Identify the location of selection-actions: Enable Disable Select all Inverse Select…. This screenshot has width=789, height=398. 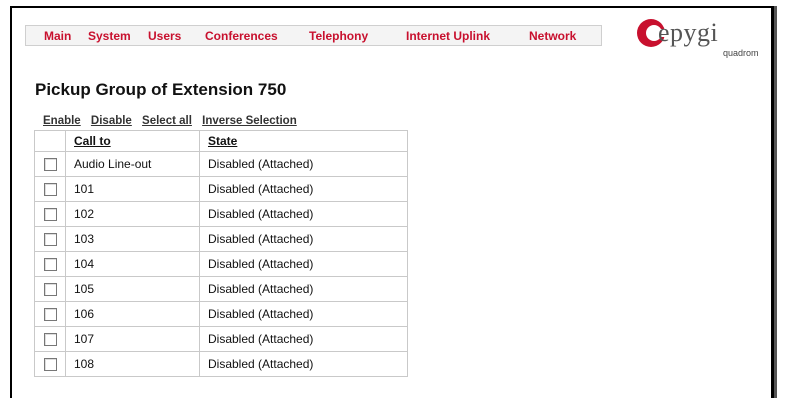
(173, 121).